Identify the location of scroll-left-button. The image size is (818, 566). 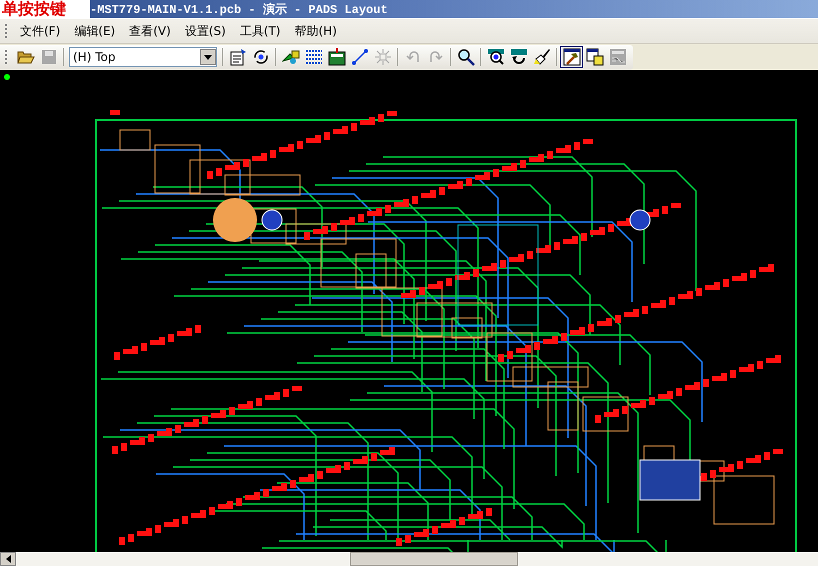
(8, 559).